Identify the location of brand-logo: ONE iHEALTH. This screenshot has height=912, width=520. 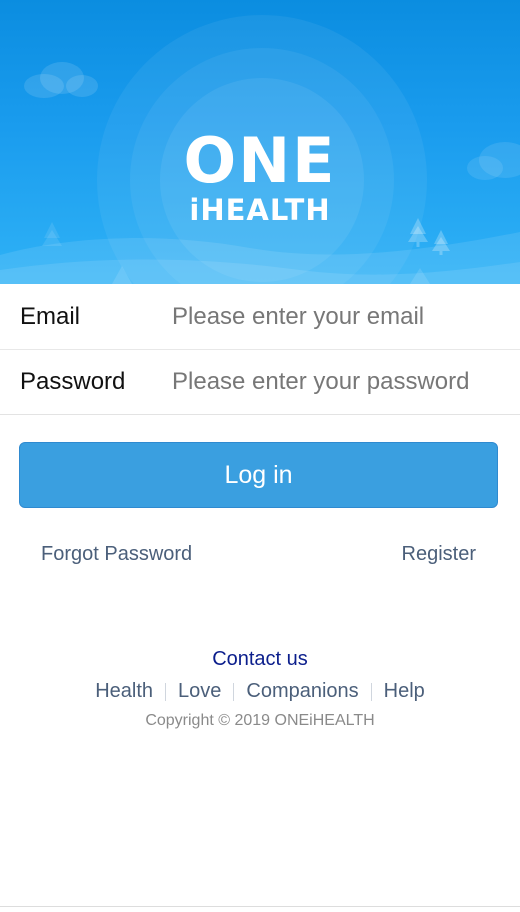
(260, 175).